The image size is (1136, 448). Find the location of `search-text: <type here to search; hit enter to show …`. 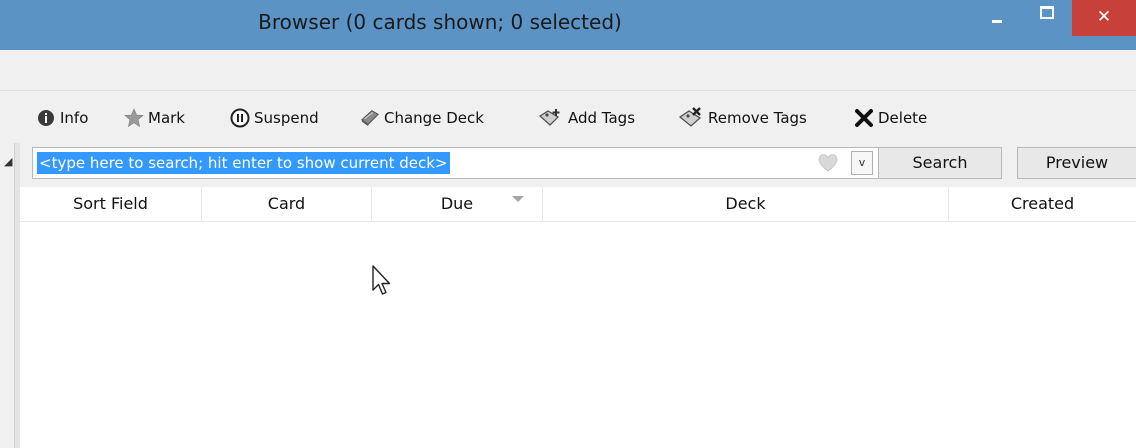

search-text: <type here to search; hit enter to show … is located at coordinates (243, 163).